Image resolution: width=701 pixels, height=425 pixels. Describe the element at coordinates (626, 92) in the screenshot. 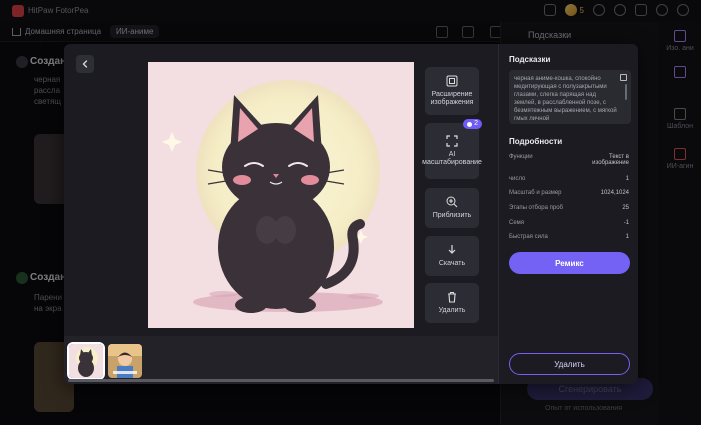

I see `prompt-scrollbar` at that location.